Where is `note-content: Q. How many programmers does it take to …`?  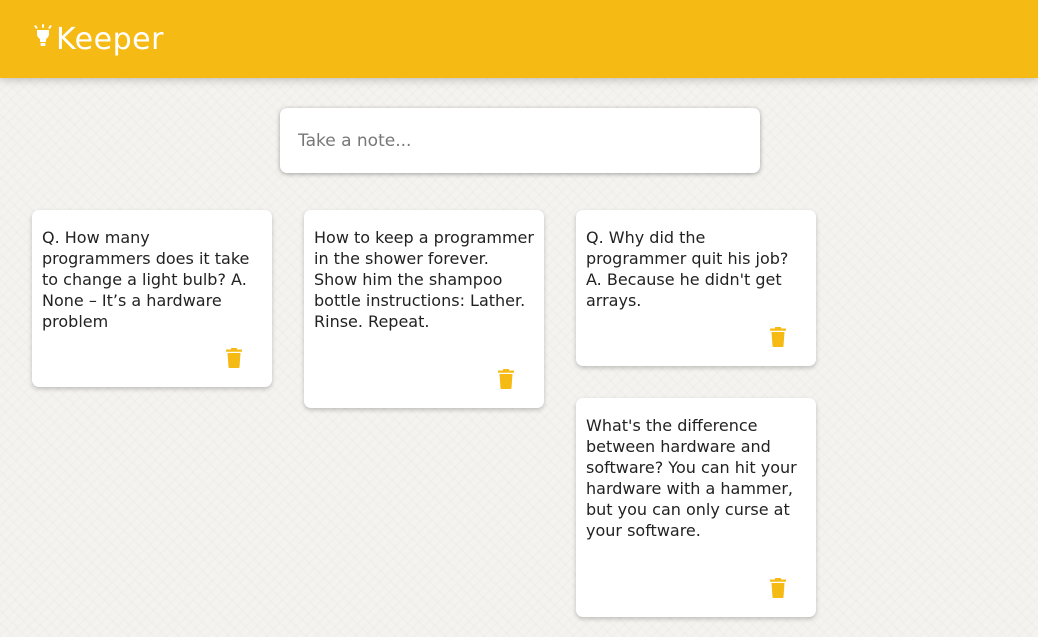
note-content: Q. How many programmers does it take to … is located at coordinates (148, 279).